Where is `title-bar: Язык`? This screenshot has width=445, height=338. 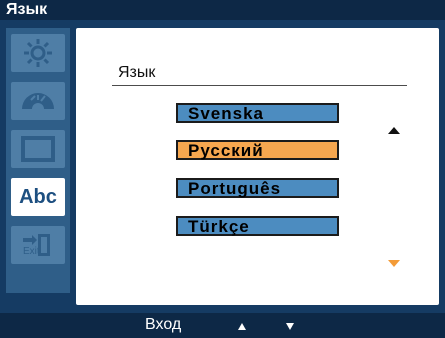
title-bar: Язык is located at coordinates (222, 10).